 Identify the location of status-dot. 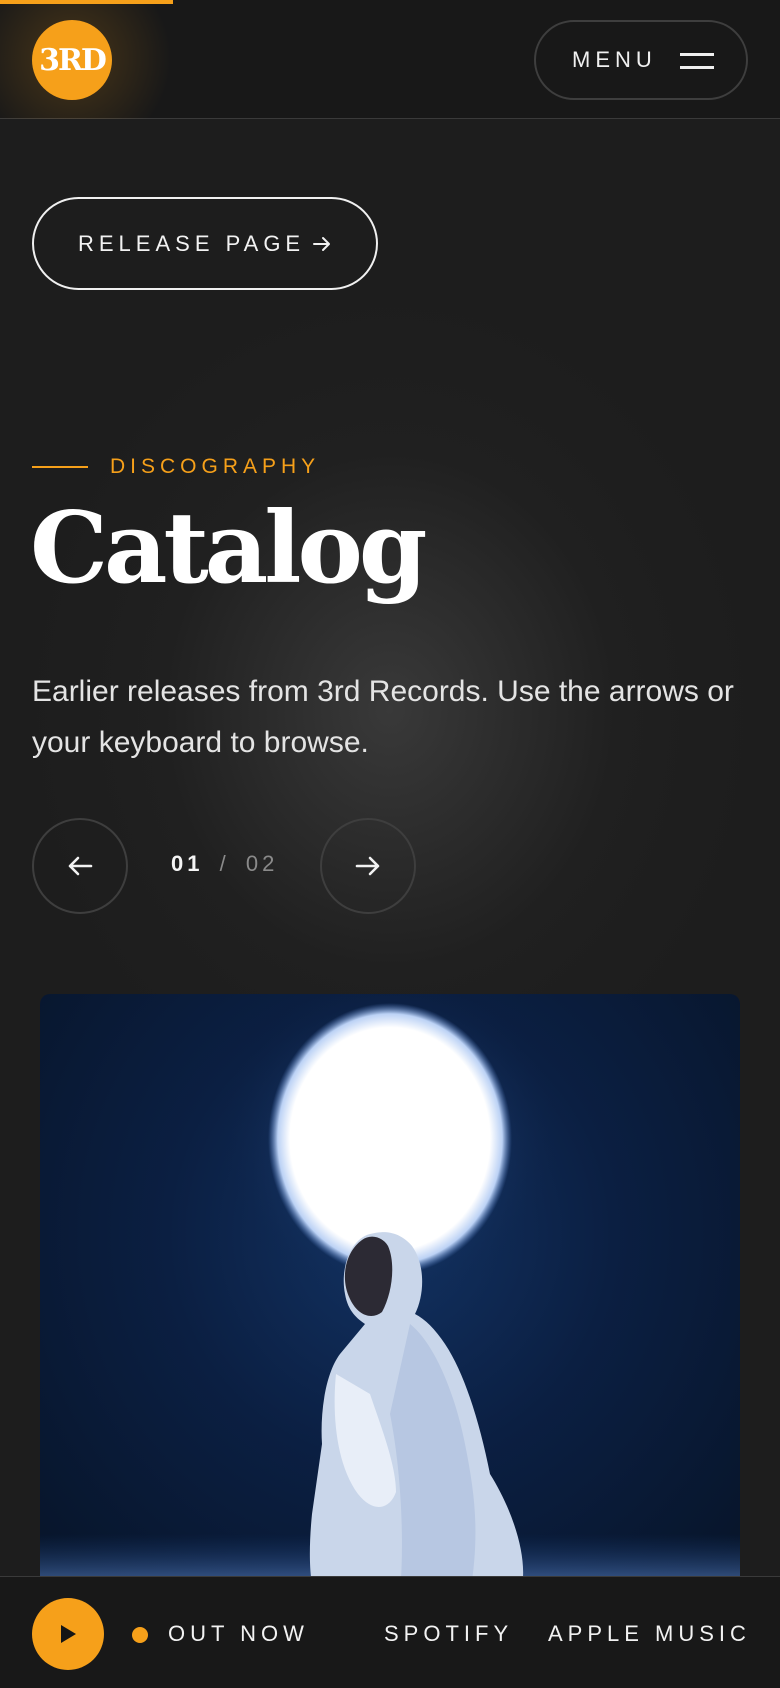
(140, 1635).